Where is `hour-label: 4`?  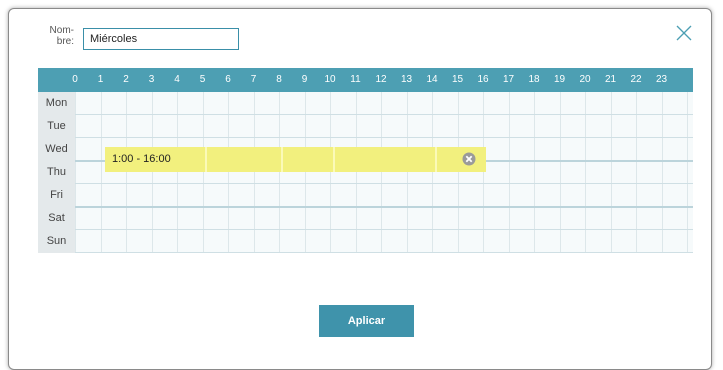
hour-label: 4 is located at coordinates (177, 79).